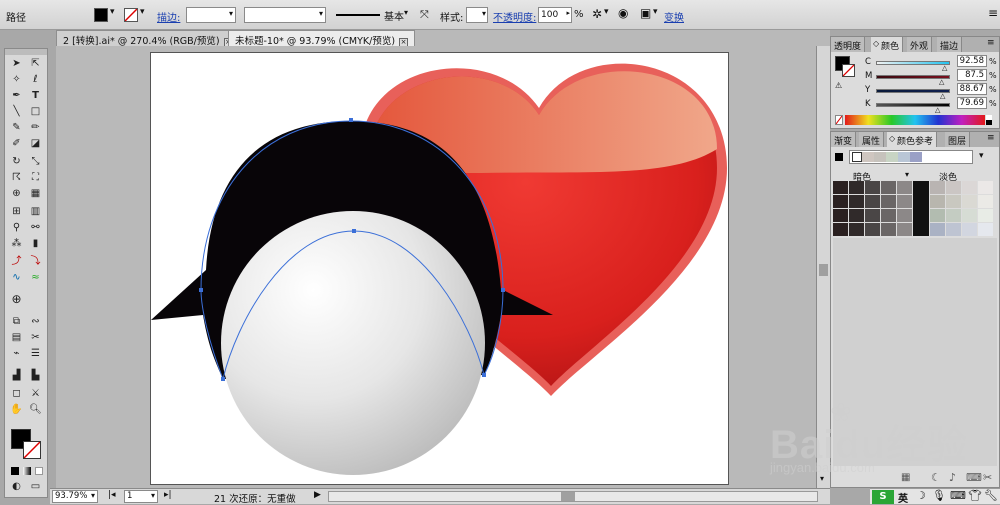 This screenshot has width=1000, height=505. Describe the element at coordinates (35, 211) in the screenshot. I see `gradient-tool-icon: ▥` at that location.